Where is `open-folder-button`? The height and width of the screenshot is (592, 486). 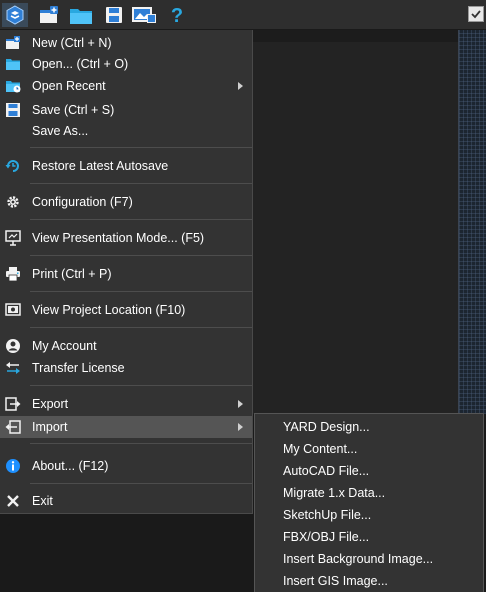 open-folder-button is located at coordinates (81, 15).